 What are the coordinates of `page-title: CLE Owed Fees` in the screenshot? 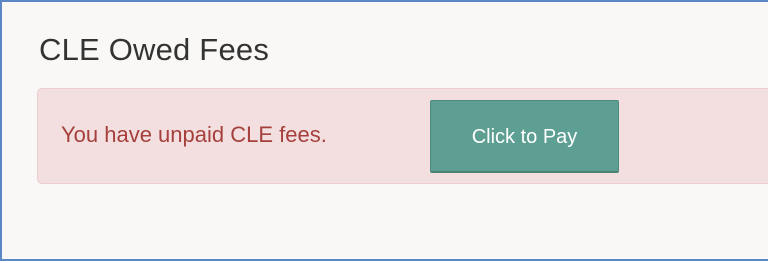 It's located at (154, 49).